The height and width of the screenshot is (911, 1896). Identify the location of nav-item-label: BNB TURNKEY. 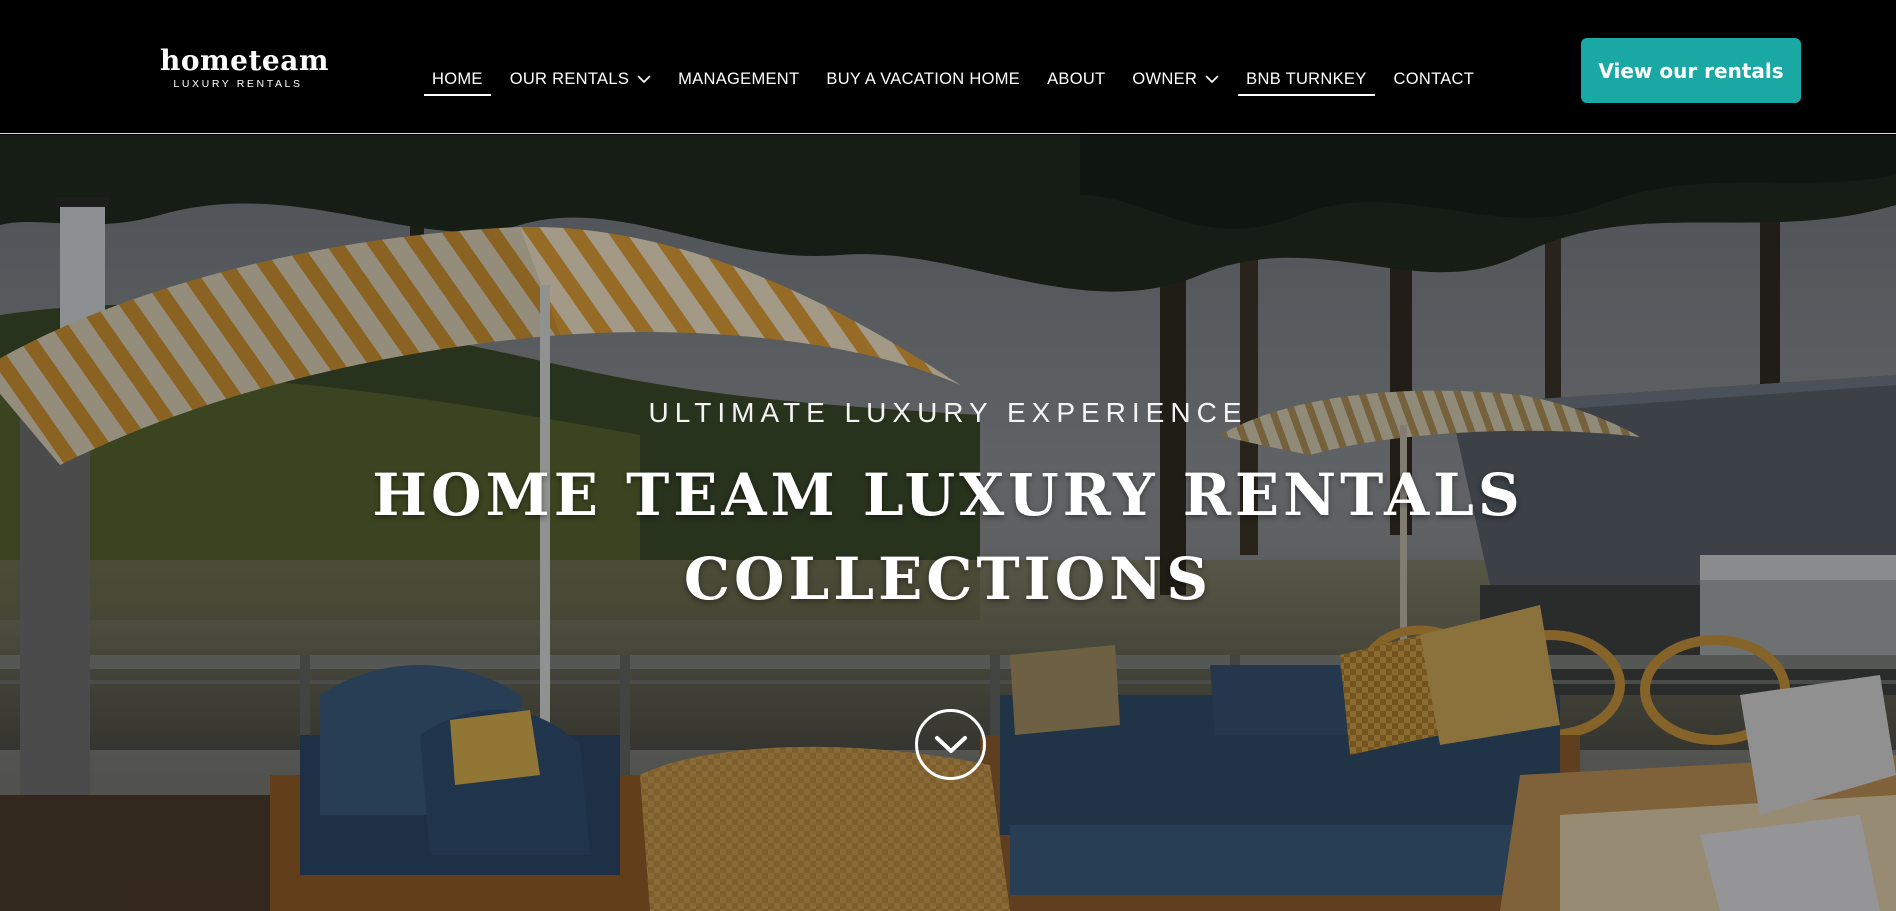
(1306, 78).